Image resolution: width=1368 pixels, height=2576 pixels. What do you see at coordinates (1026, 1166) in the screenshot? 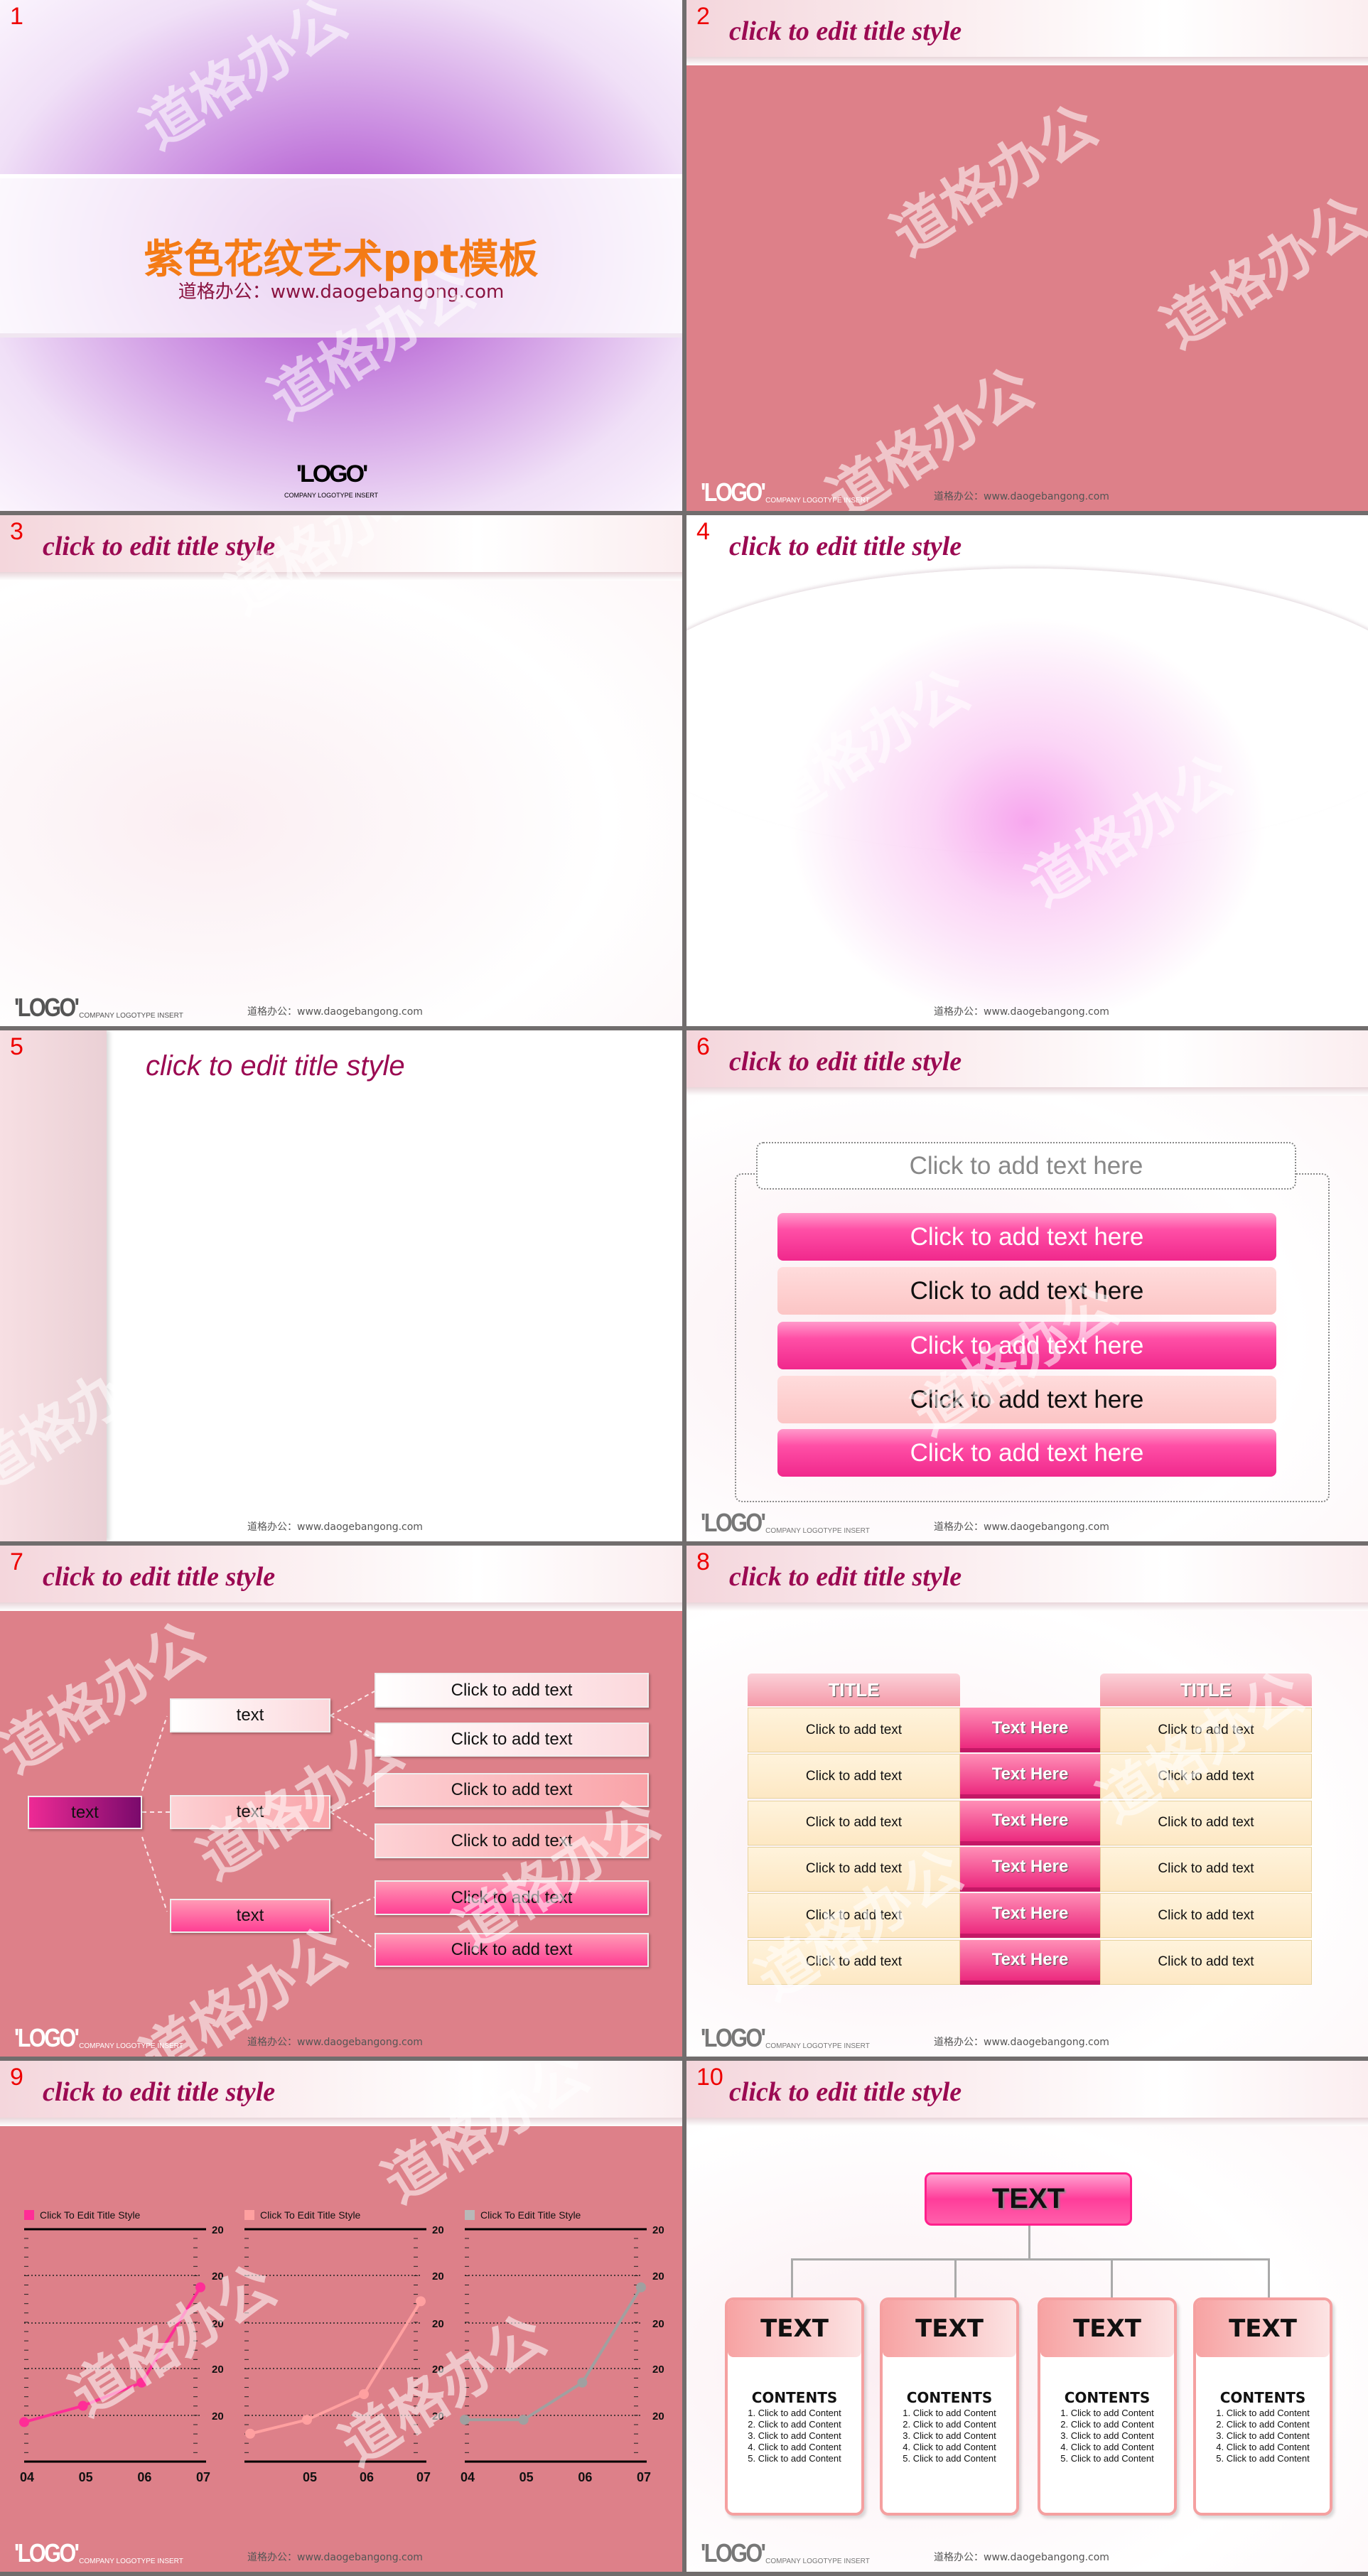
I see `text-placeholder: Click to add text here` at bounding box center [1026, 1166].